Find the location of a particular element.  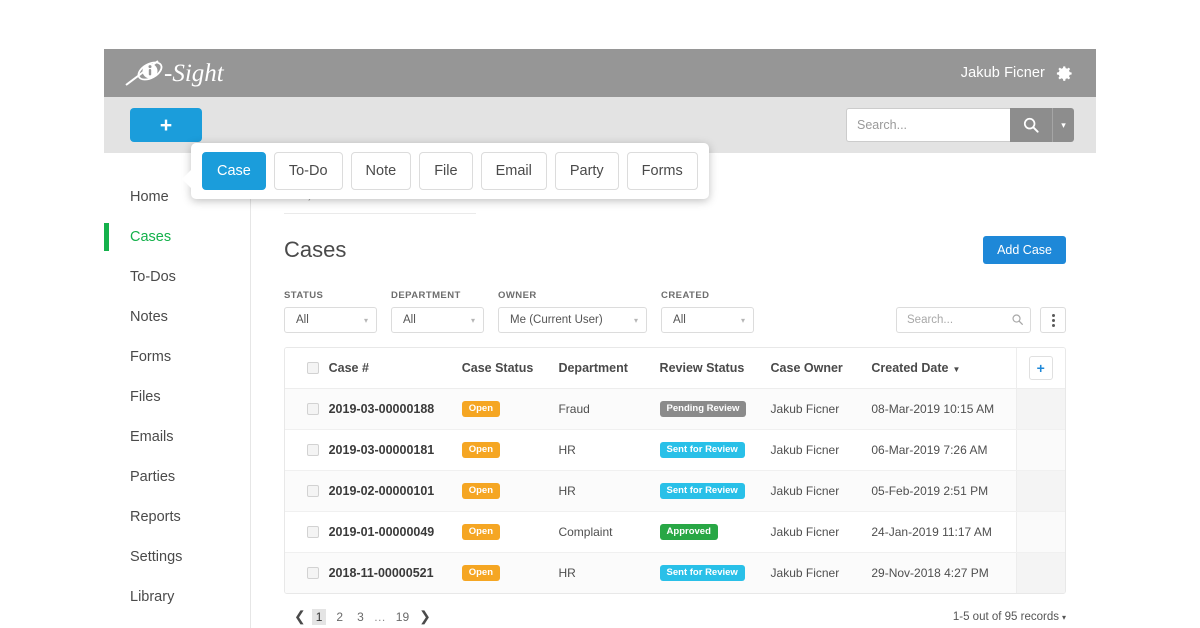

cell-created-date: 05-Feb-2019 2:51 PM is located at coordinates (944, 491).